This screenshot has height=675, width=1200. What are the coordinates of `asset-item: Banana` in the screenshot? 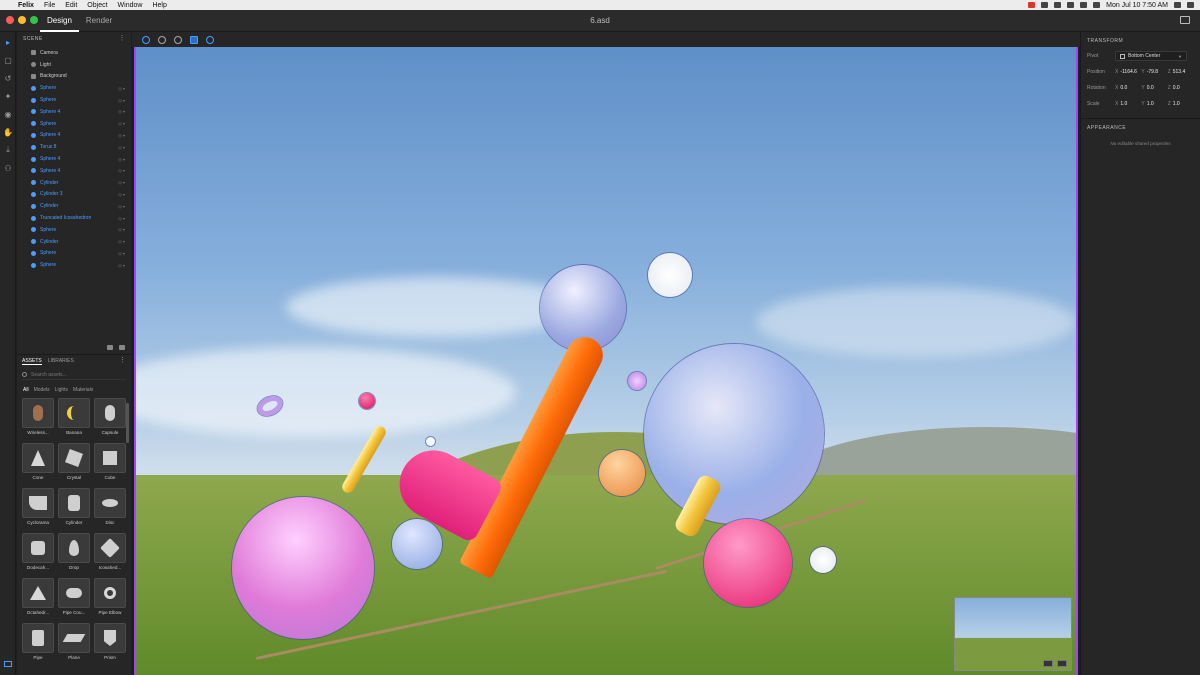 It's located at (74, 418).